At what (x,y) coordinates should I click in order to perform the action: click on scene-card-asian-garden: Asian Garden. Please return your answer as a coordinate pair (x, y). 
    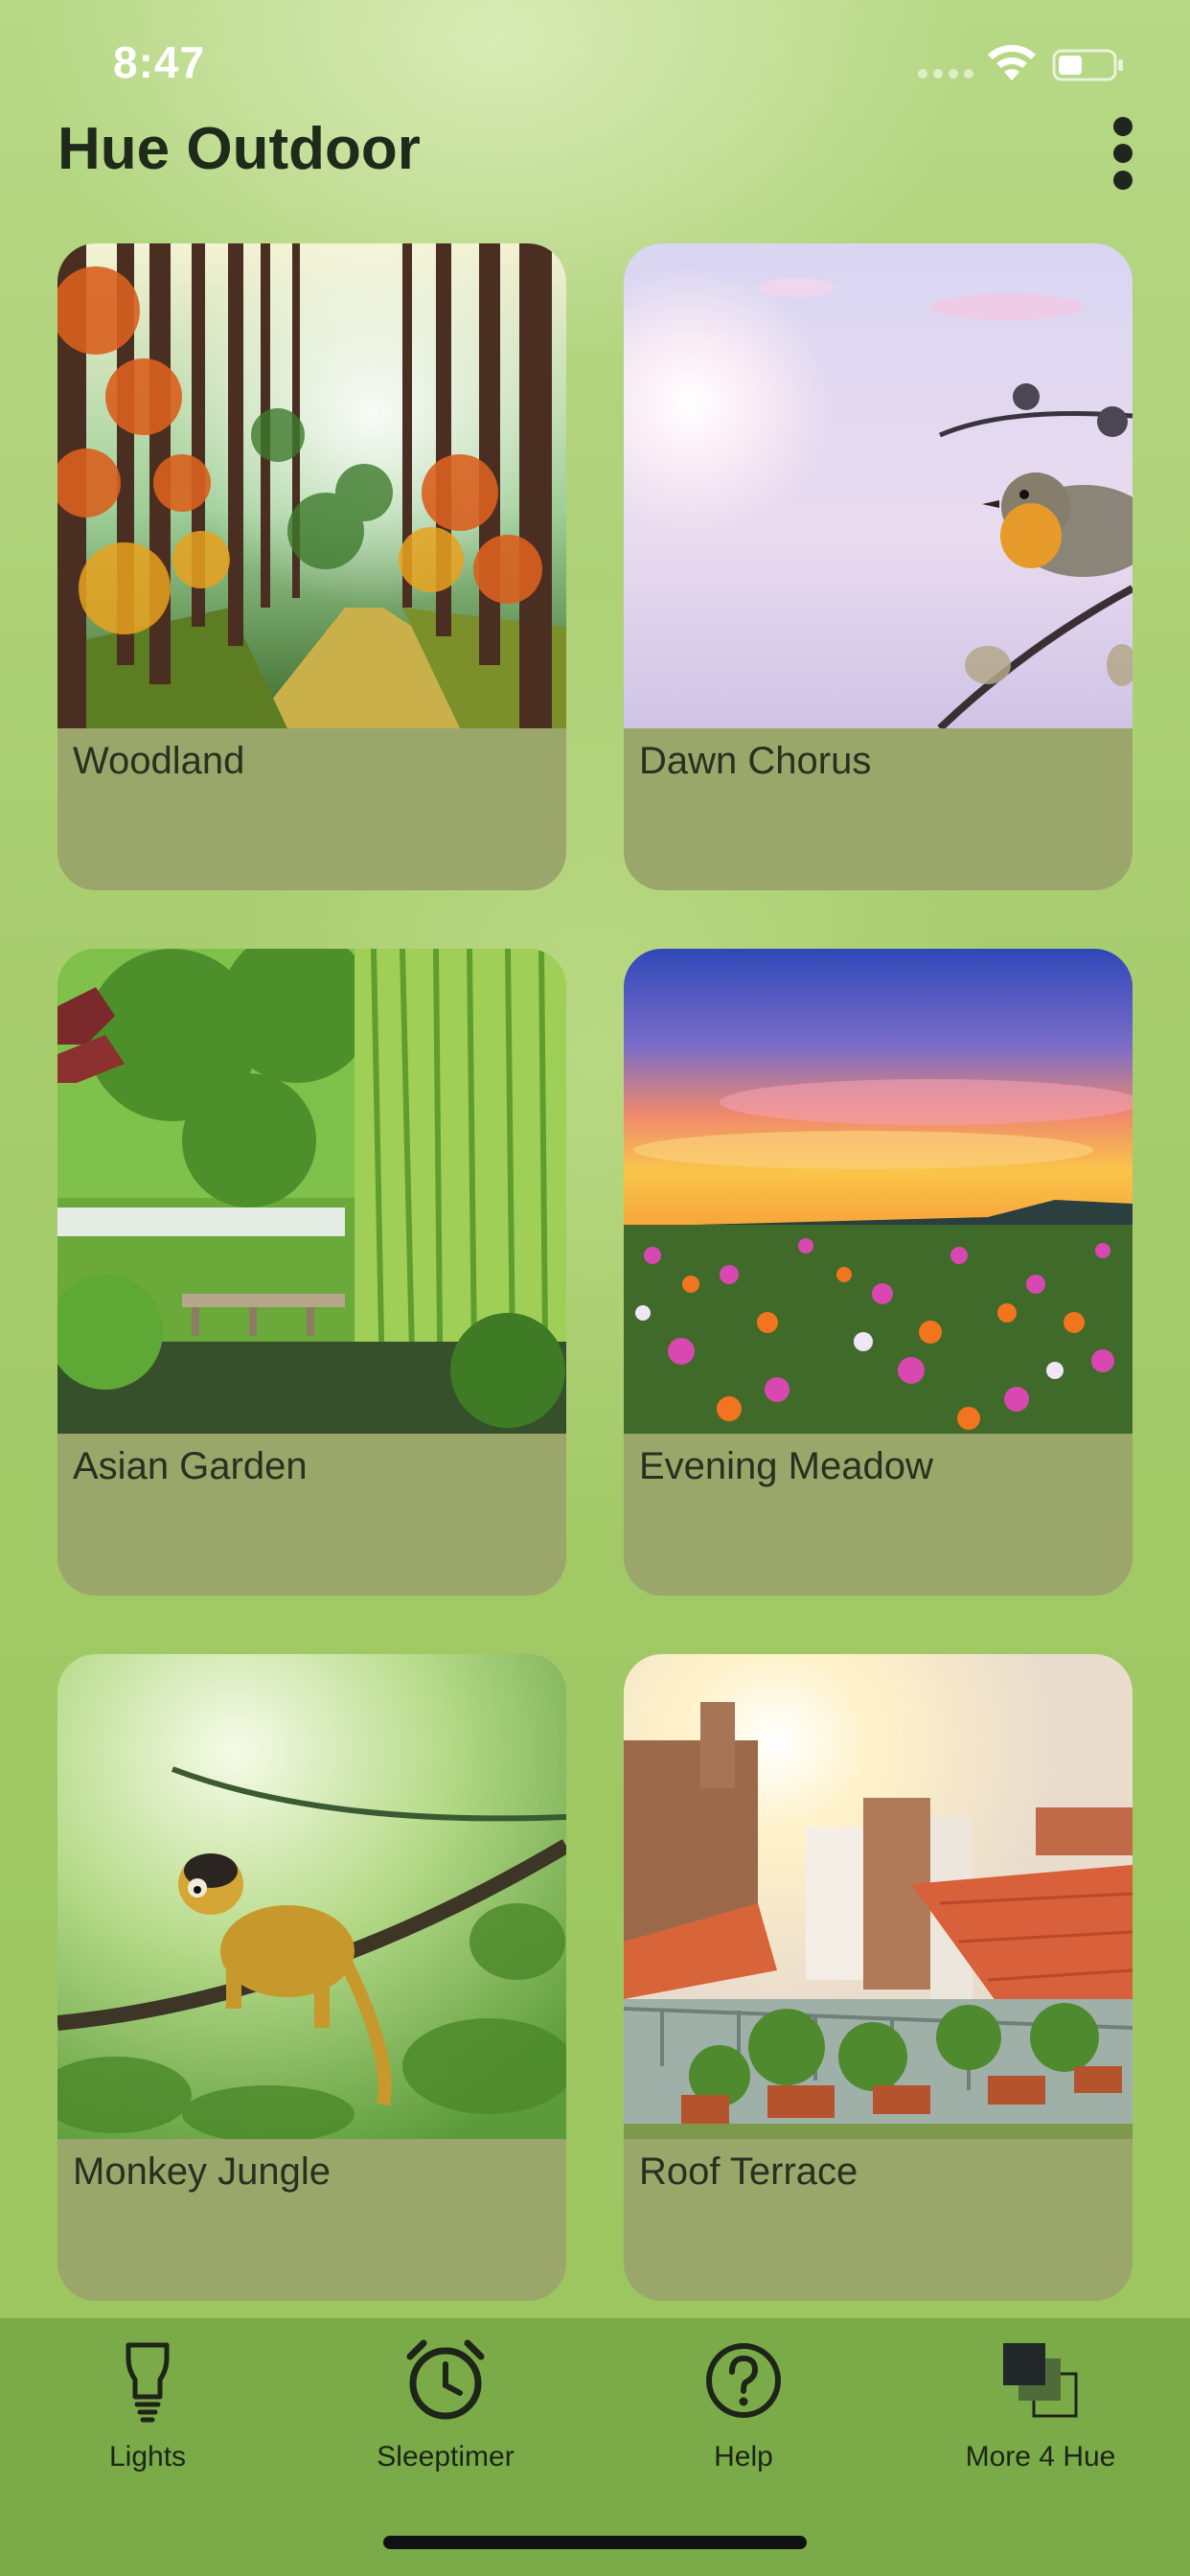
    Looking at the image, I should click on (311, 1272).